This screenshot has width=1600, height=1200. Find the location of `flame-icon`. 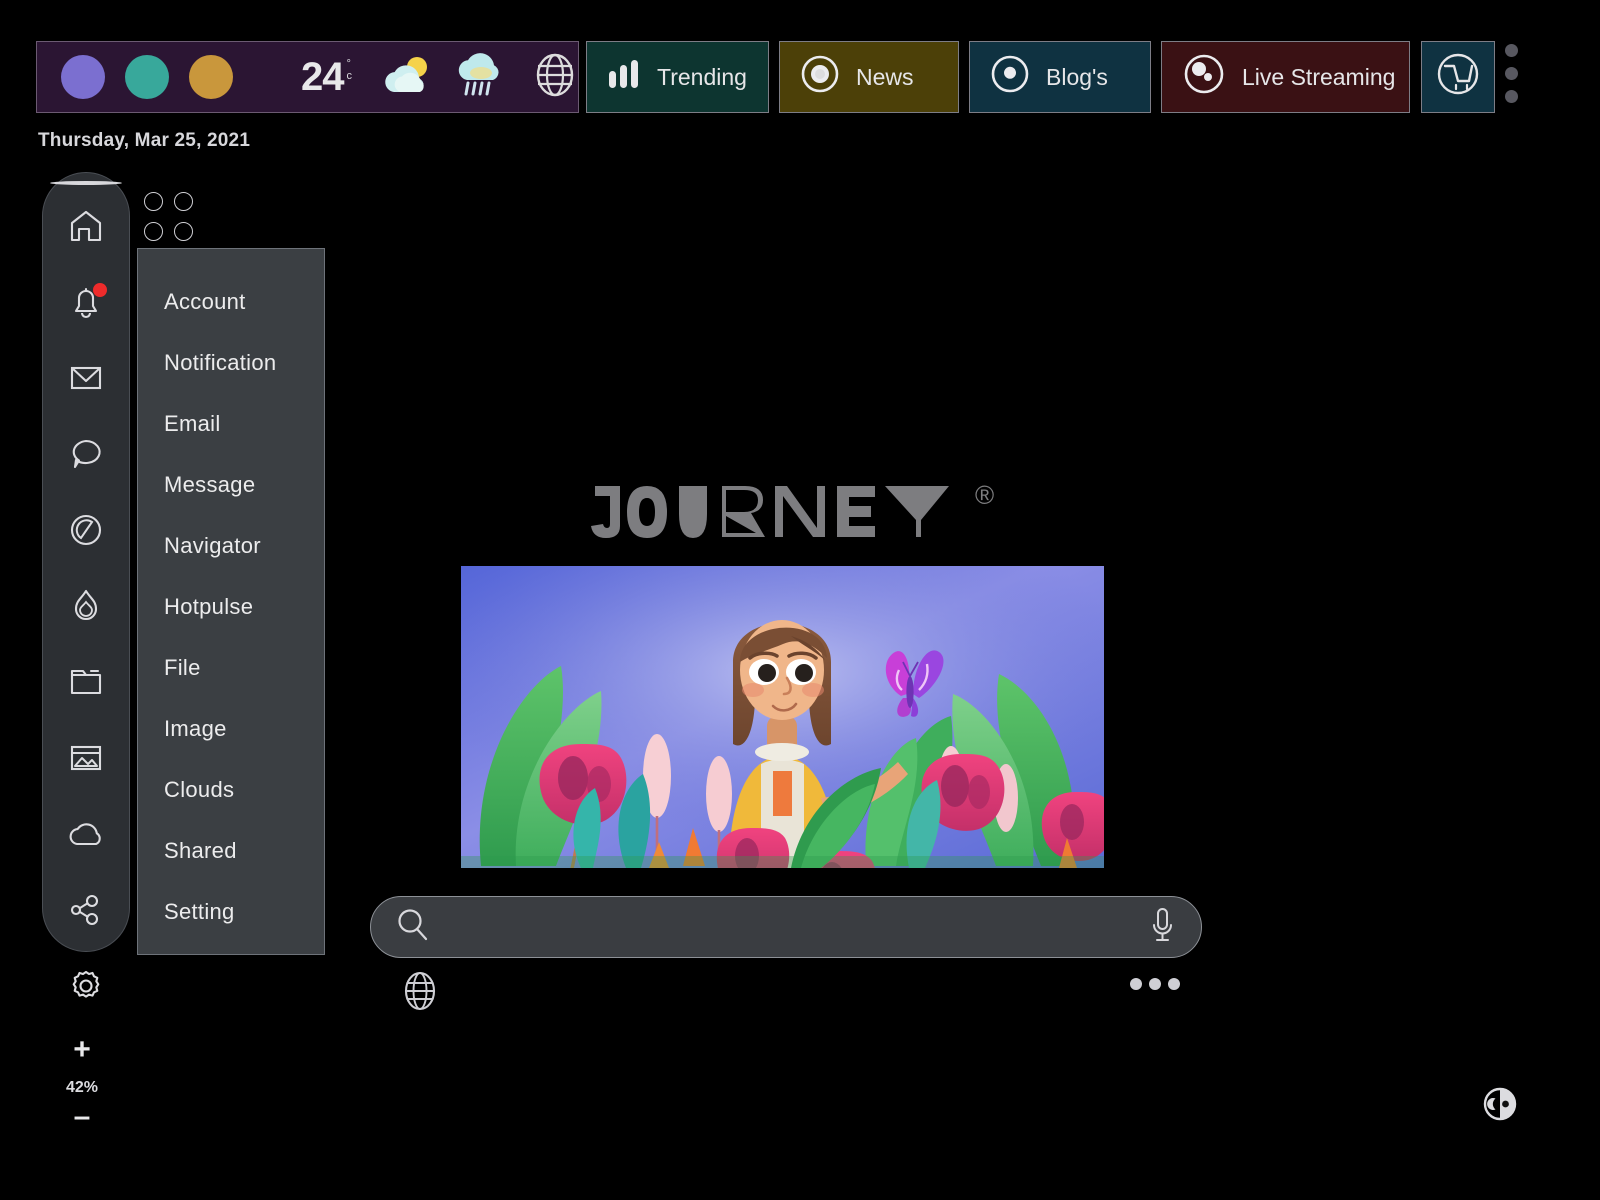

flame-icon is located at coordinates (86, 608).